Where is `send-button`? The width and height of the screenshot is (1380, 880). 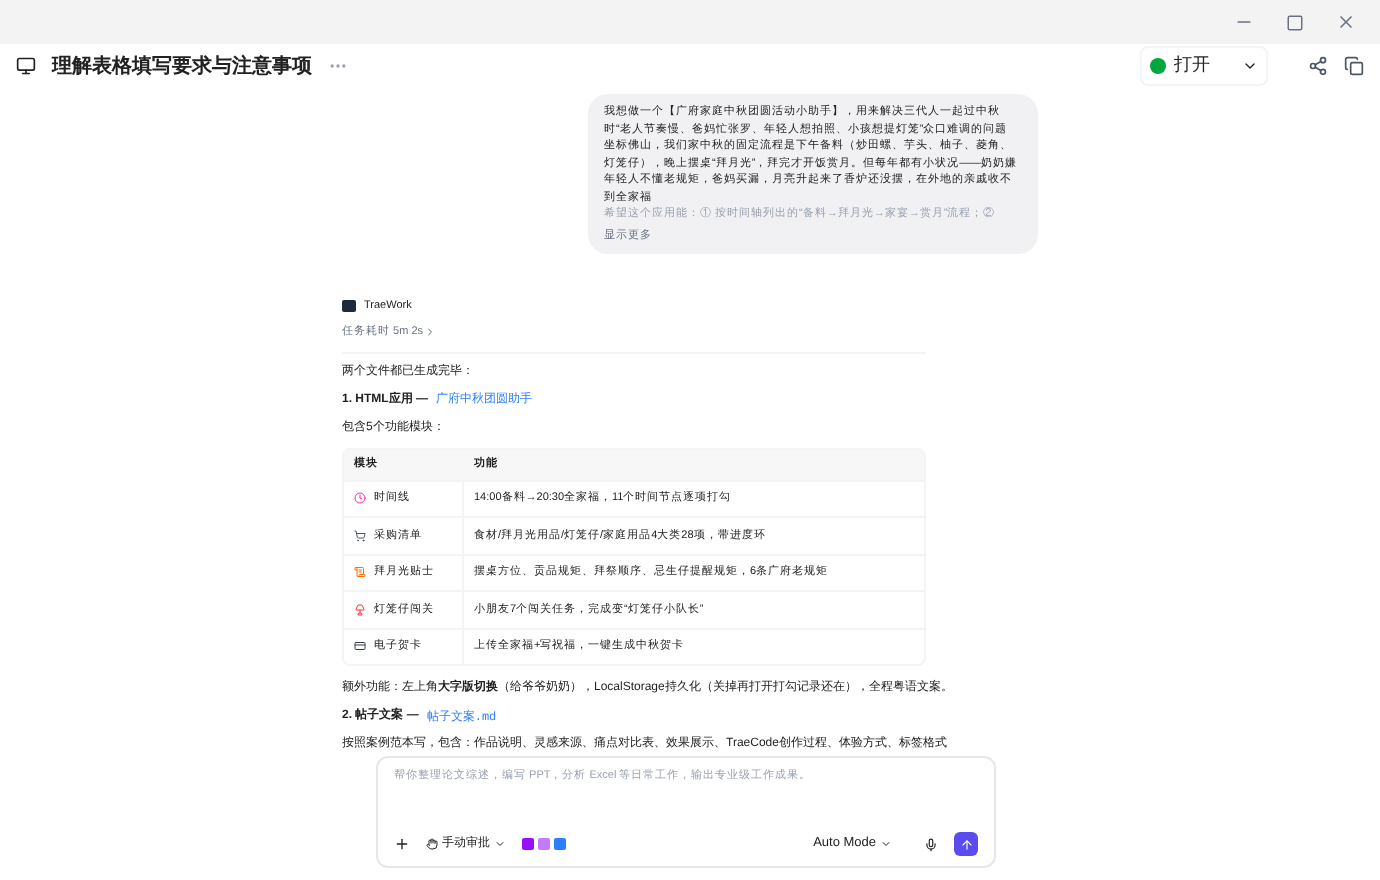 send-button is located at coordinates (966, 844).